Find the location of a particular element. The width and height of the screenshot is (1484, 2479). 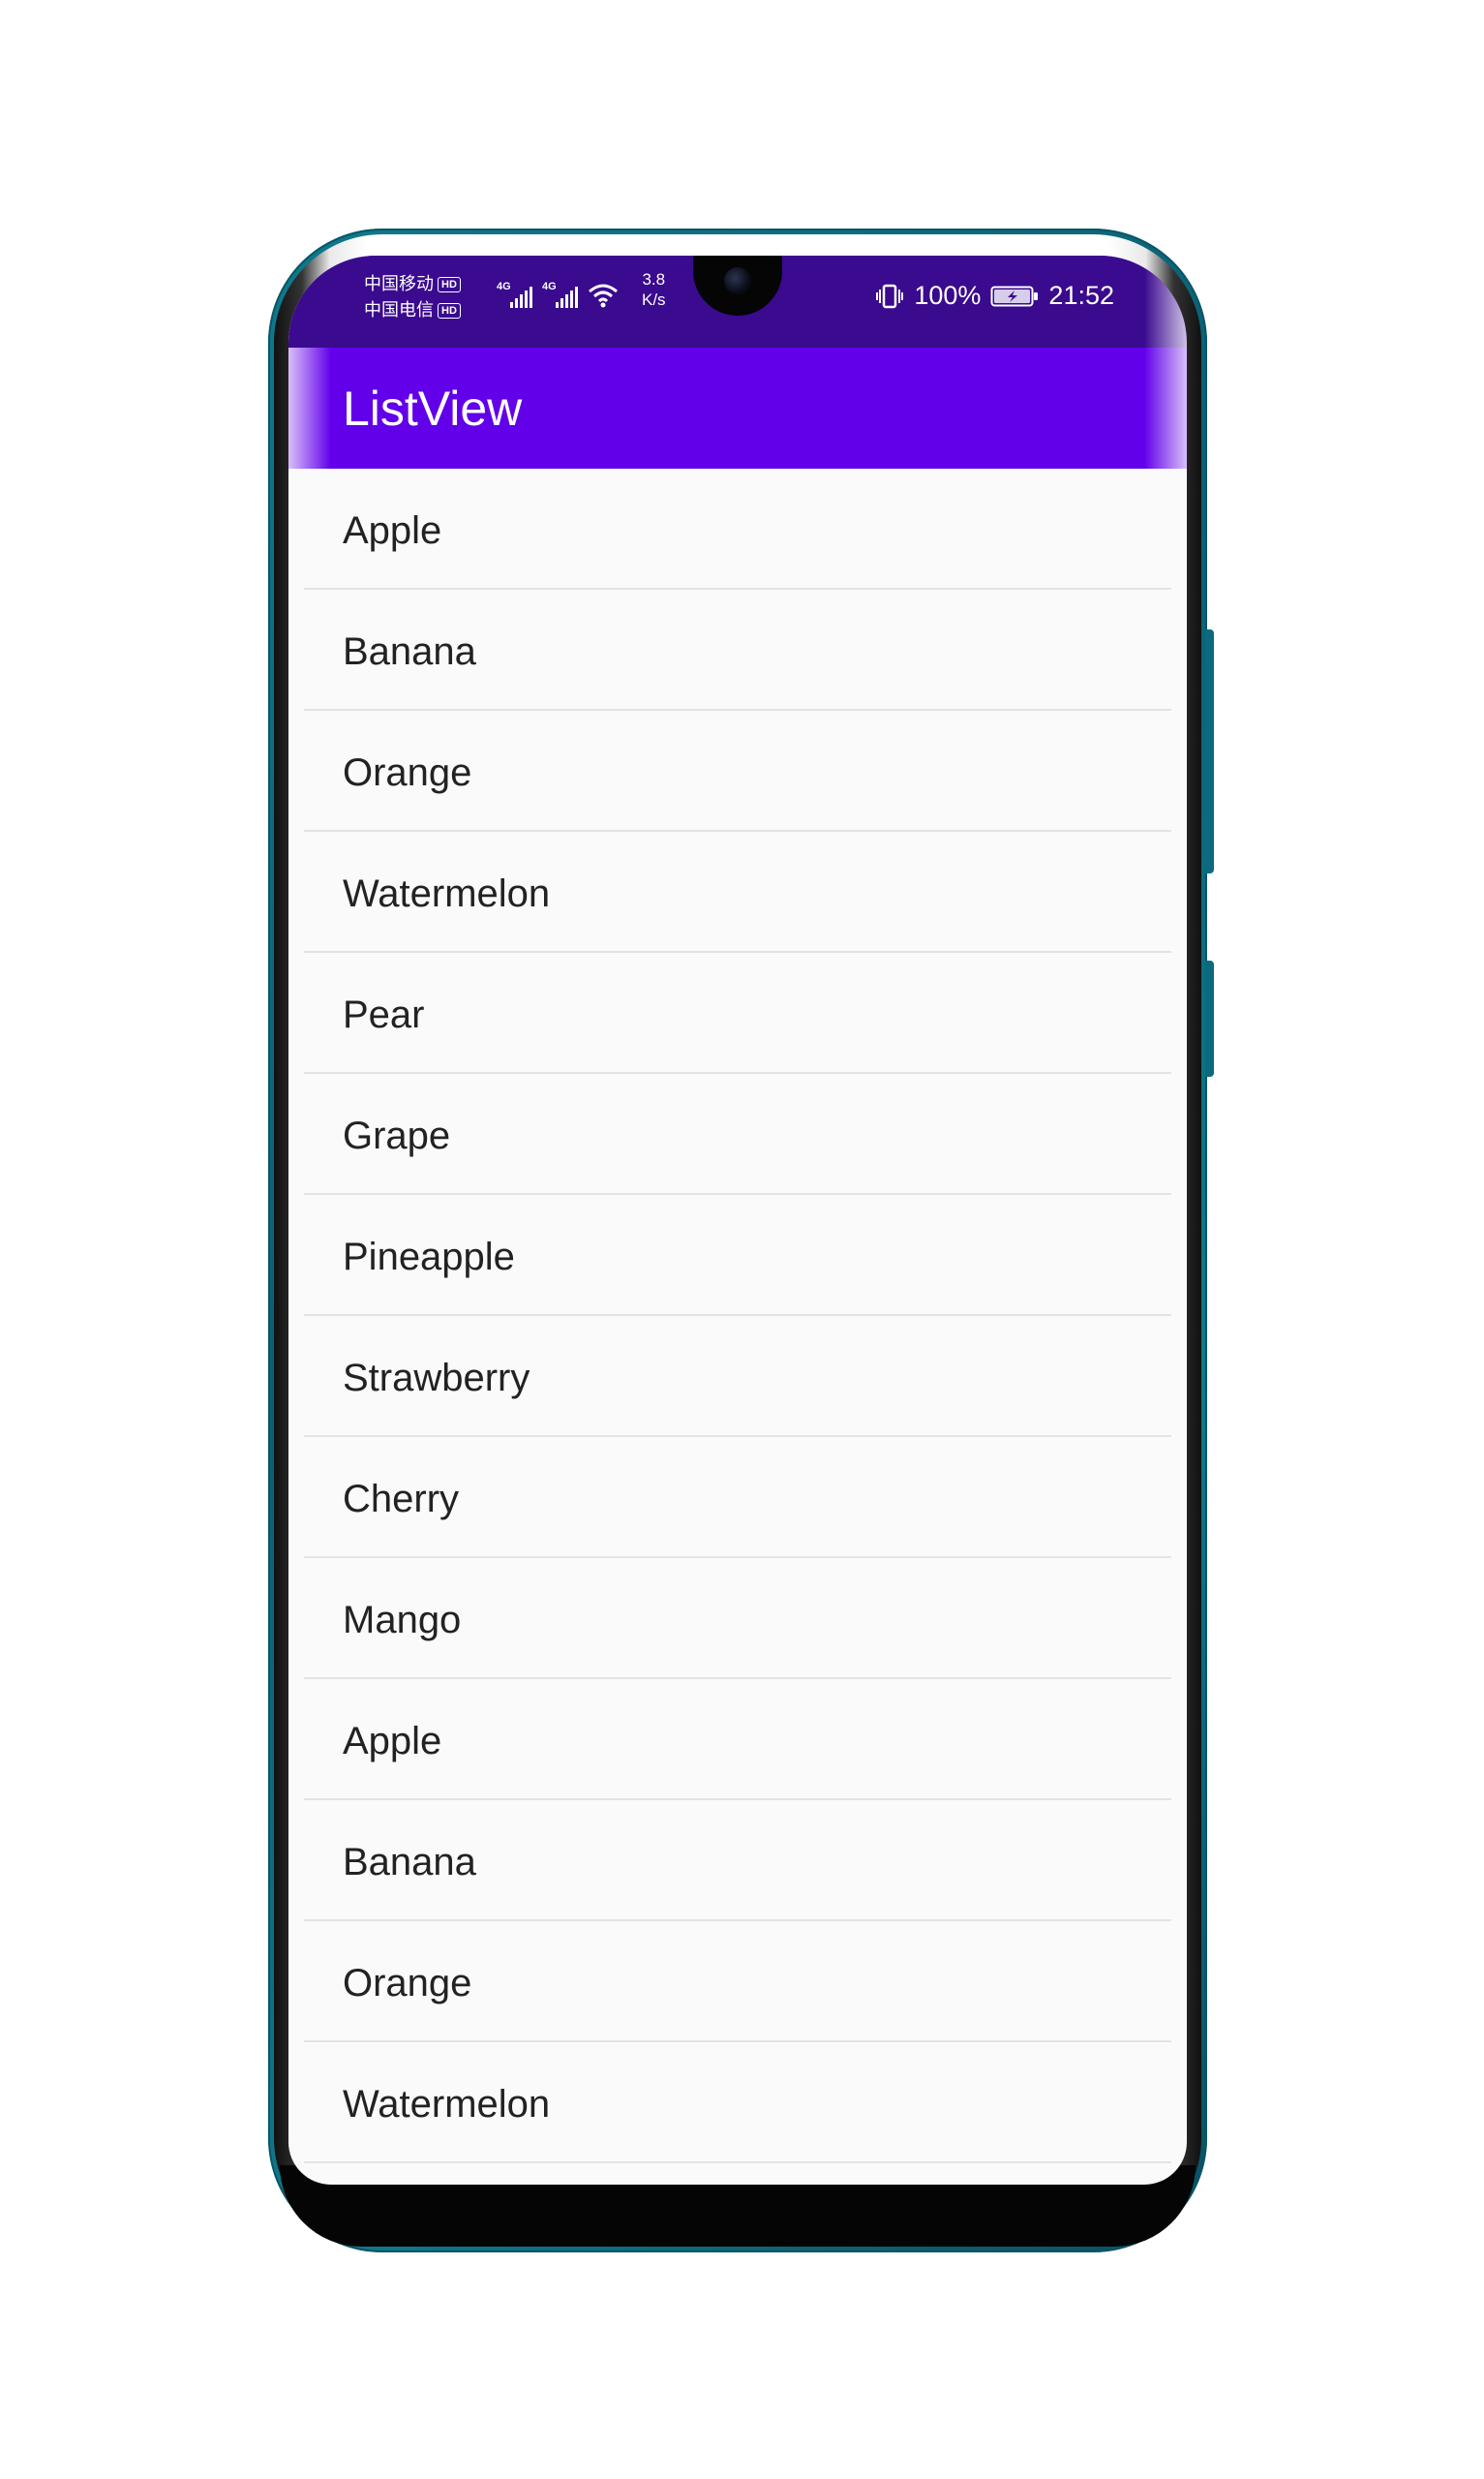

wifi-icon is located at coordinates (603, 295).